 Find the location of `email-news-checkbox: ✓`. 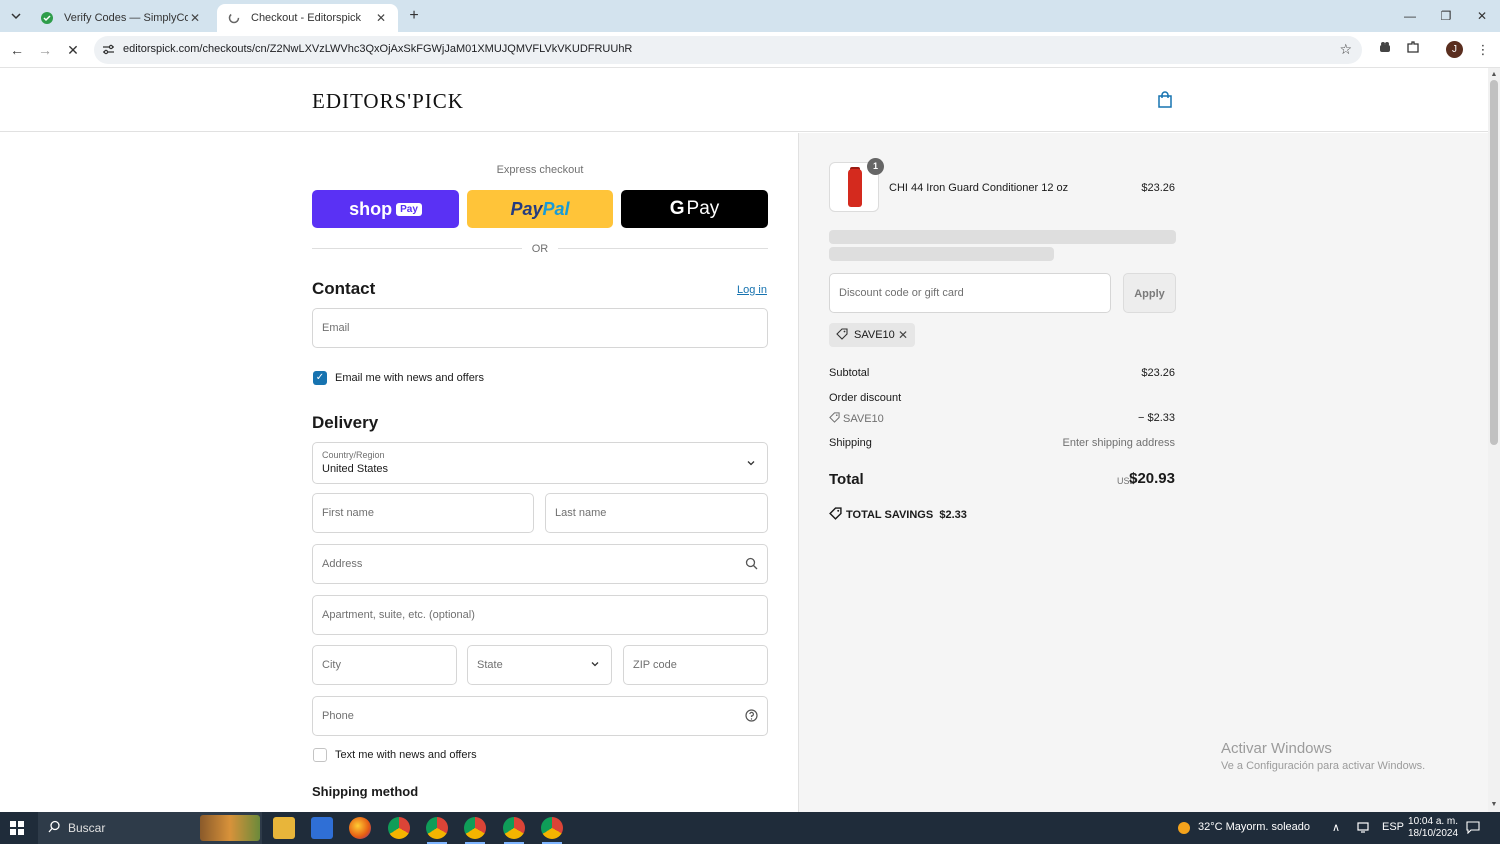

email-news-checkbox: ✓ is located at coordinates (320, 378).